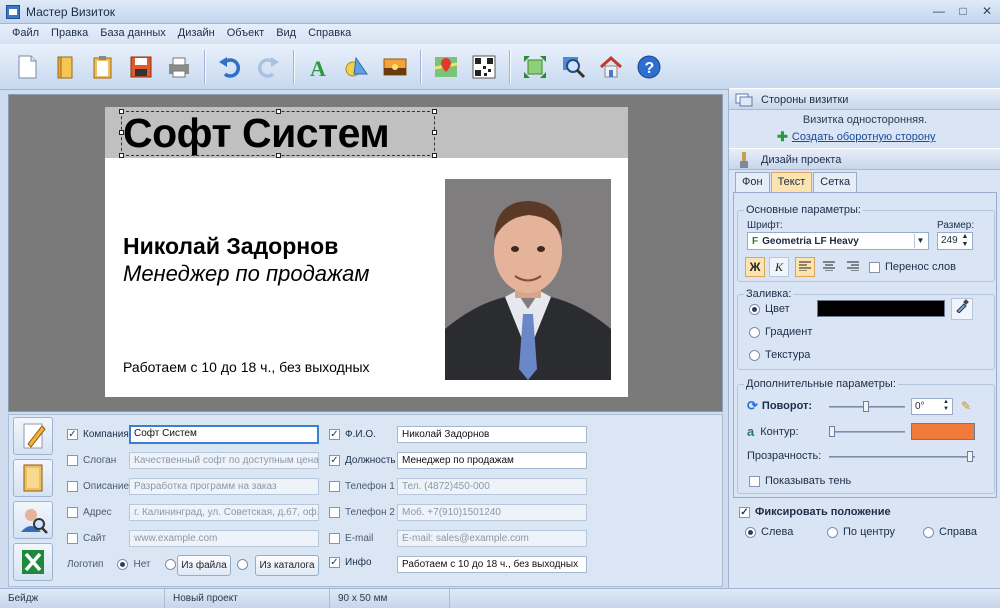 This screenshot has width=1000, height=608. I want to click on align-center-button, so click(829, 267).